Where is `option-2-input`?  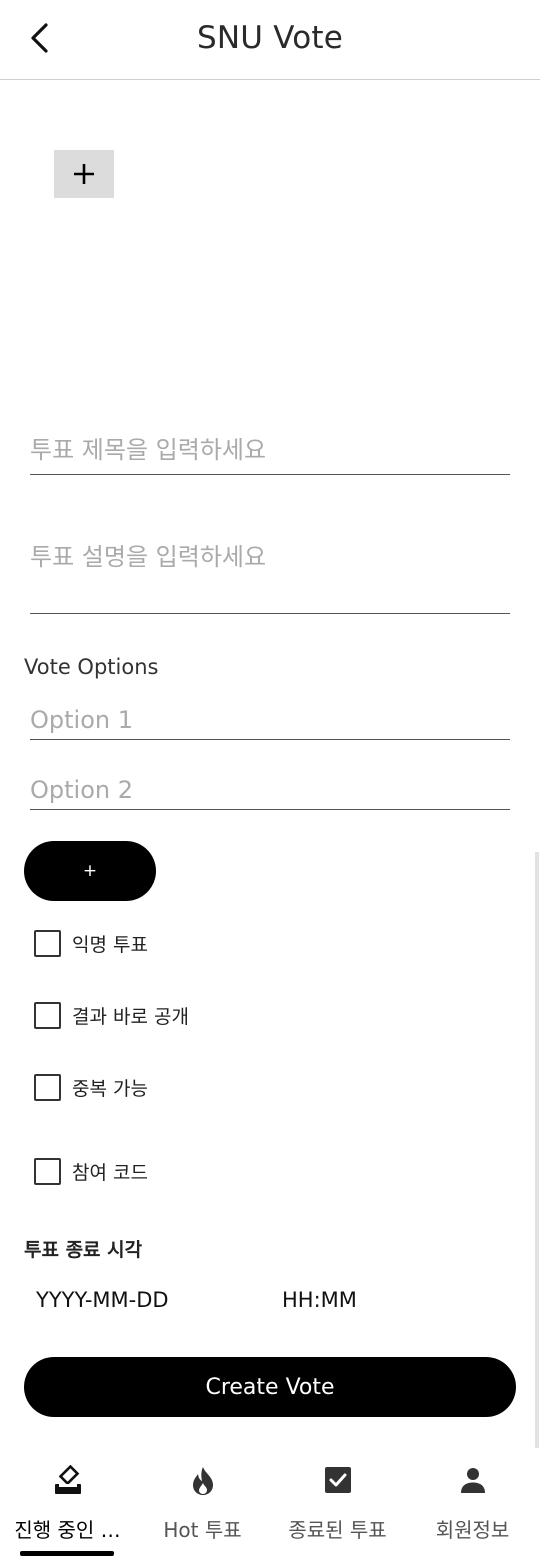
option-2-input is located at coordinates (270, 790).